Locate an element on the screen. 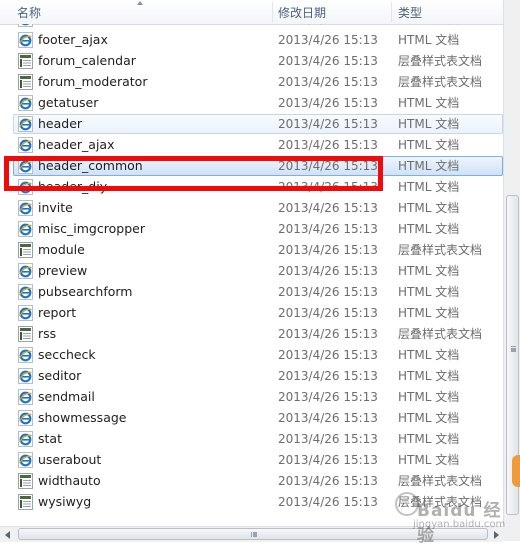  file-name: pubsearchform is located at coordinates (85, 292).